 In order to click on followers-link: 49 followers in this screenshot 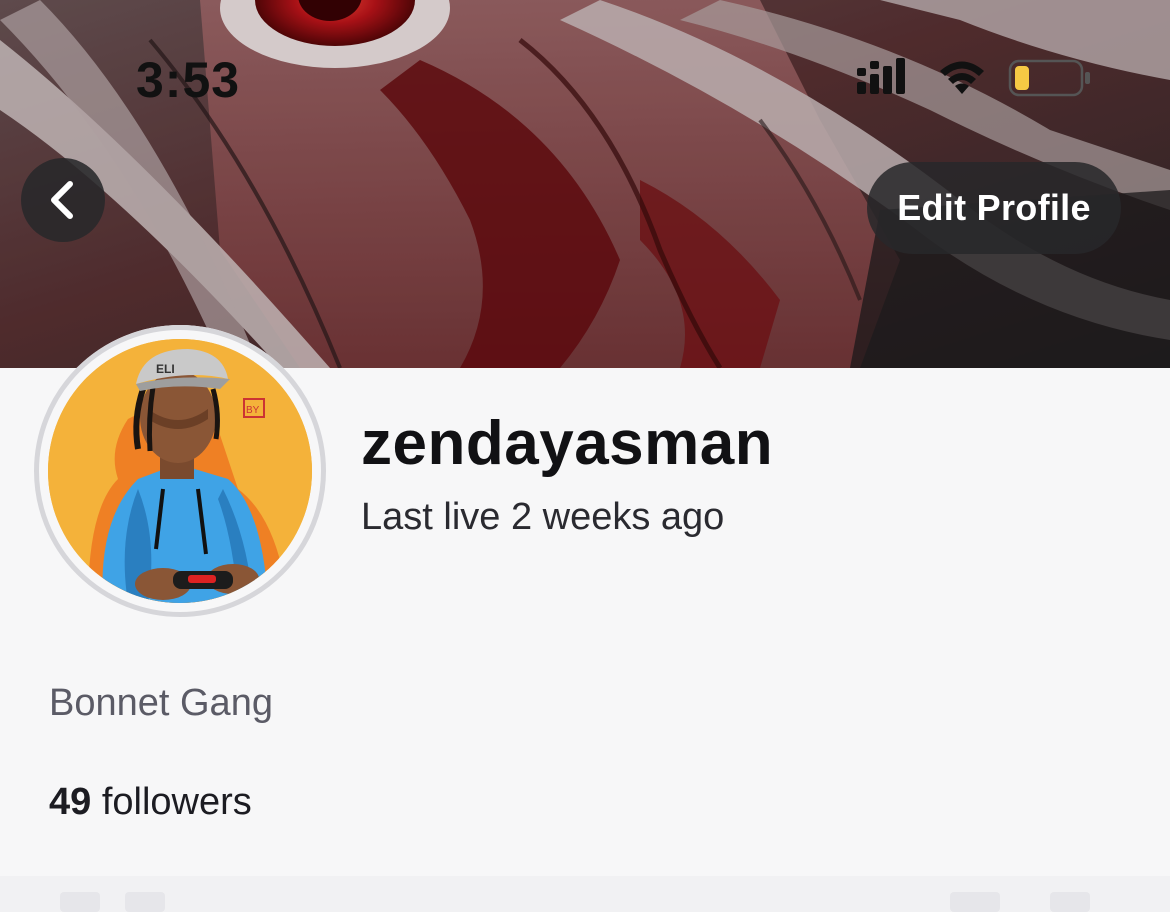, I will do `click(150, 802)`.